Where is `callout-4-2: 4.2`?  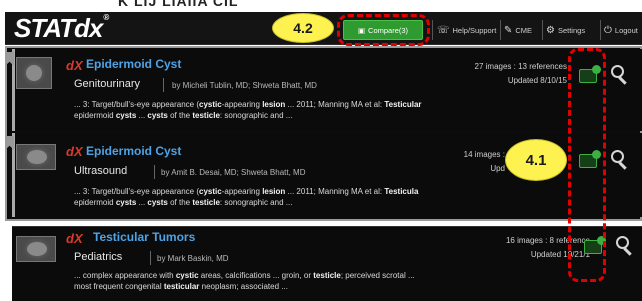
callout-4-2: 4.2 is located at coordinates (303, 28).